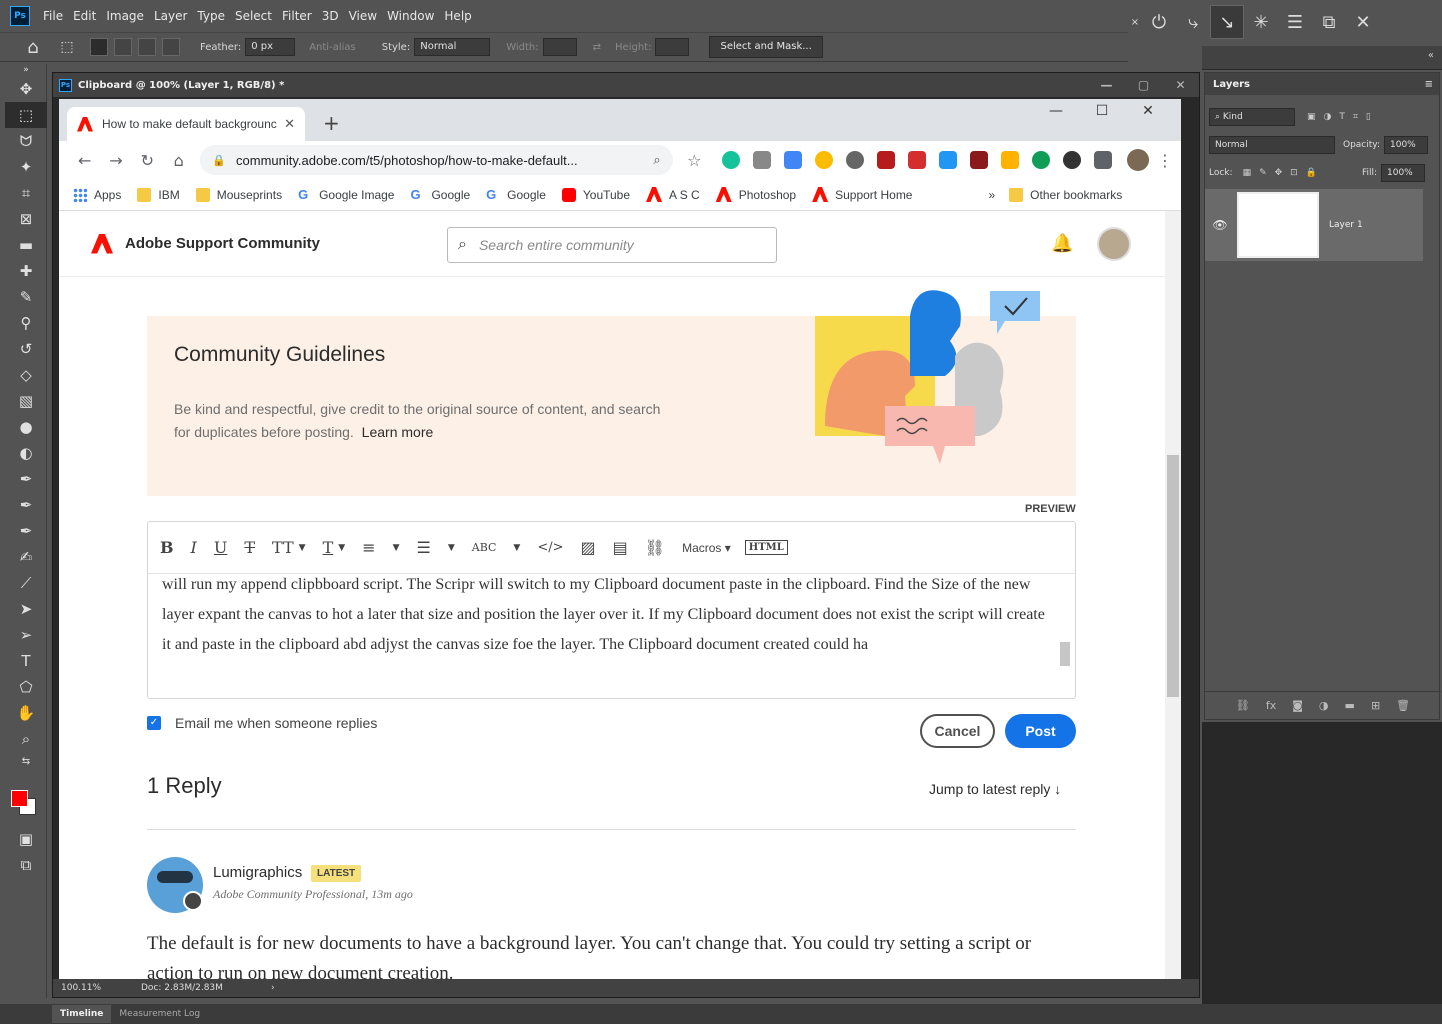 This screenshot has width=1442, height=1024. I want to click on zoom-tool-icon: ⌕, so click(26, 739).